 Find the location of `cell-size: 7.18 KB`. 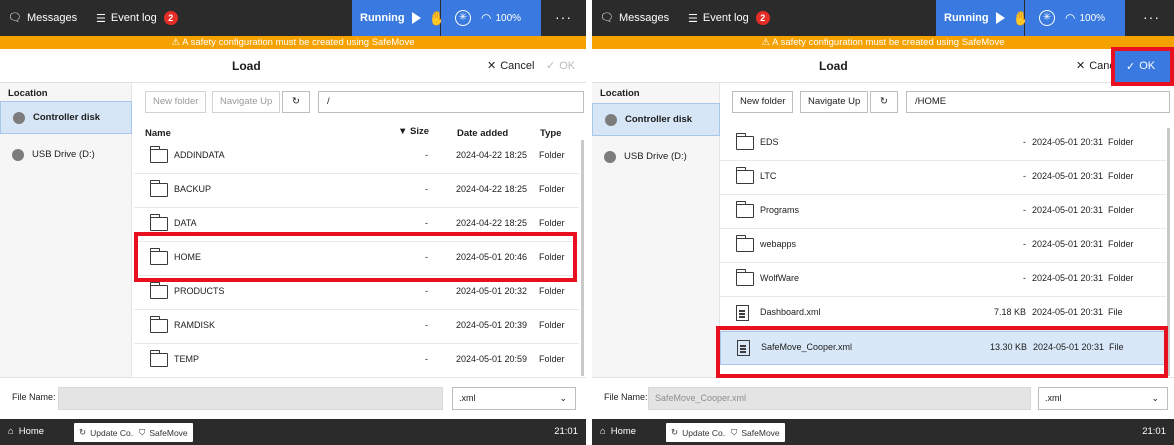

cell-size: 7.18 KB is located at coordinates (1009, 312).